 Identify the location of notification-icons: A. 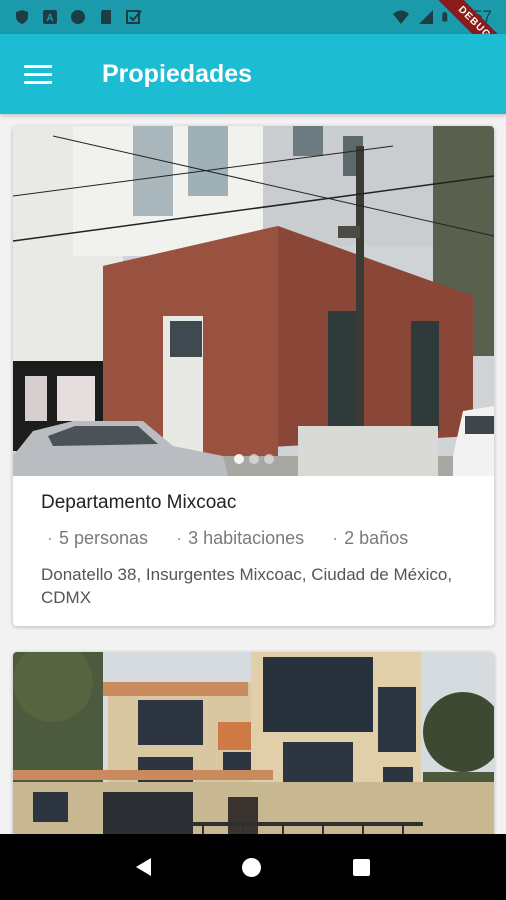
(78, 17).